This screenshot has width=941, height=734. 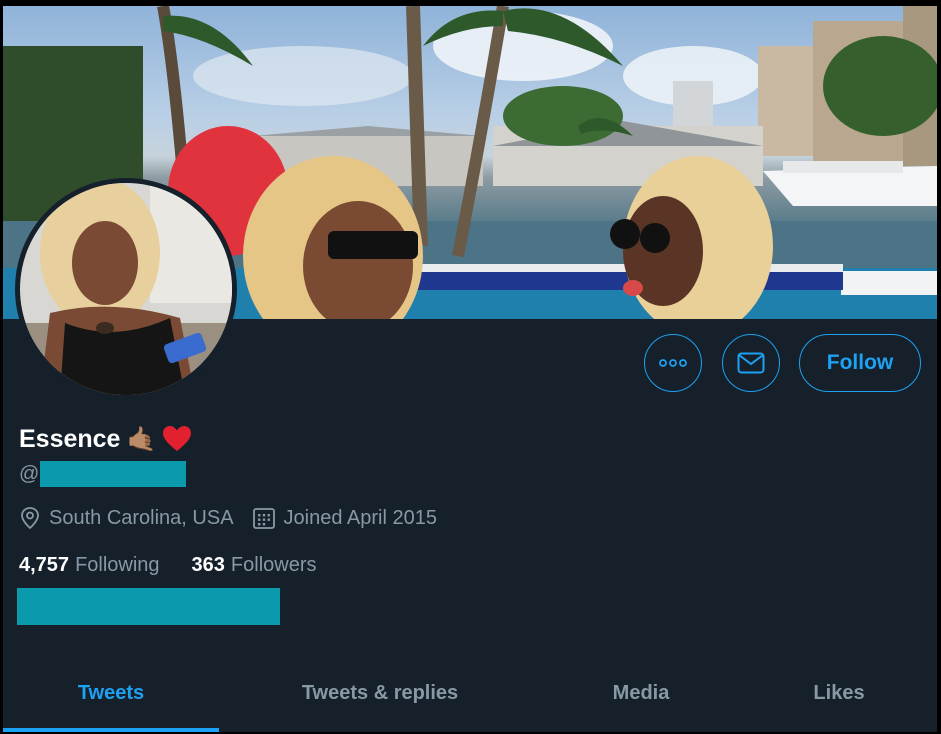 I want to click on followers-count: 363, so click(x=208, y=564).